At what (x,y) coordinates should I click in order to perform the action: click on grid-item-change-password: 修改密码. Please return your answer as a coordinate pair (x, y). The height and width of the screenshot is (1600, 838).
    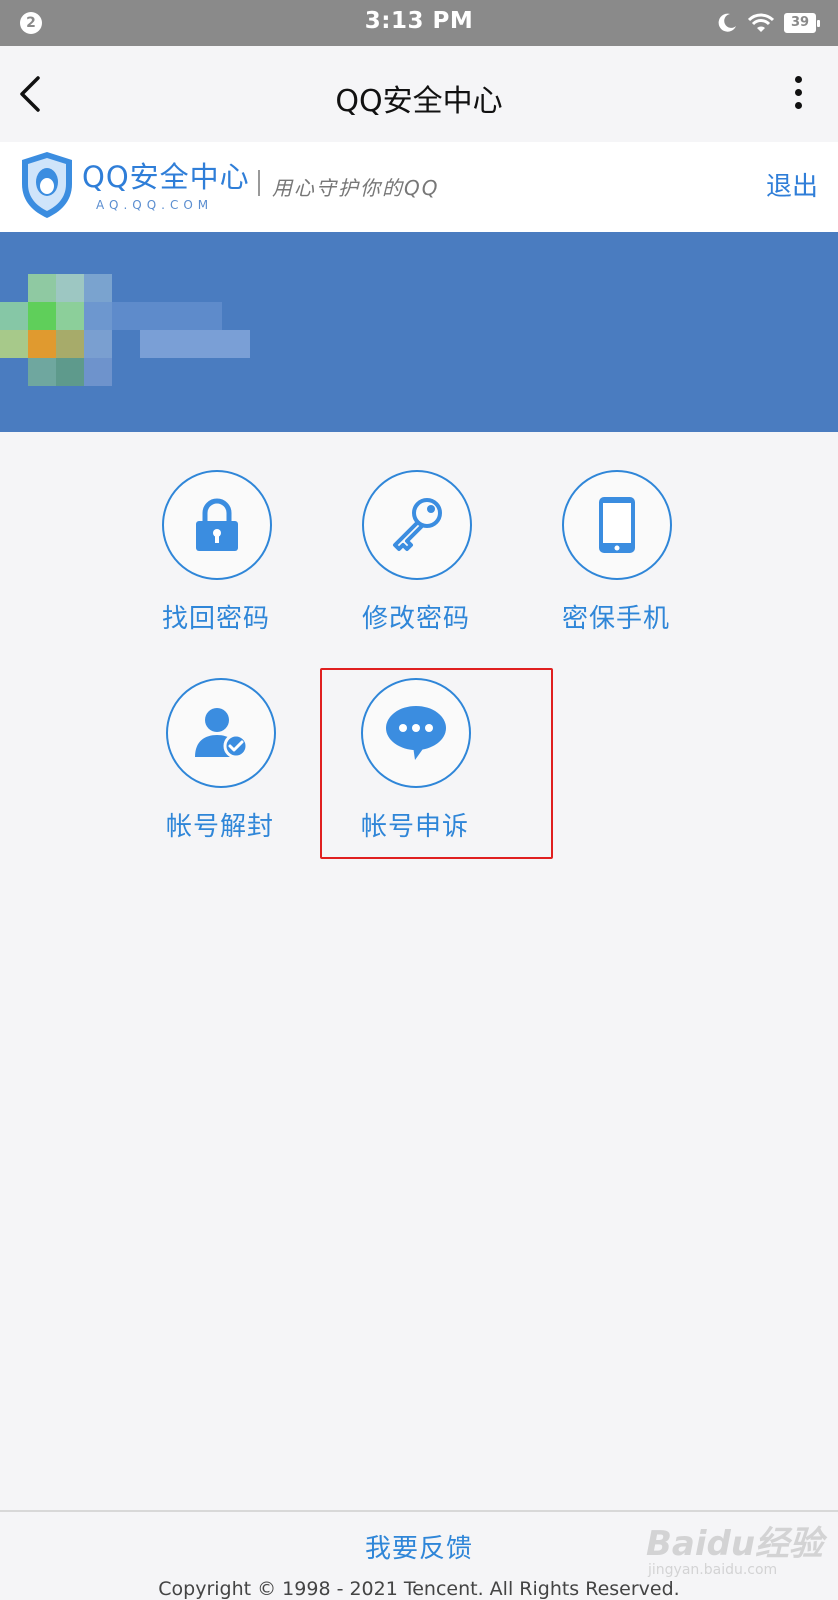
    Looking at the image, I should click on (416, 560).